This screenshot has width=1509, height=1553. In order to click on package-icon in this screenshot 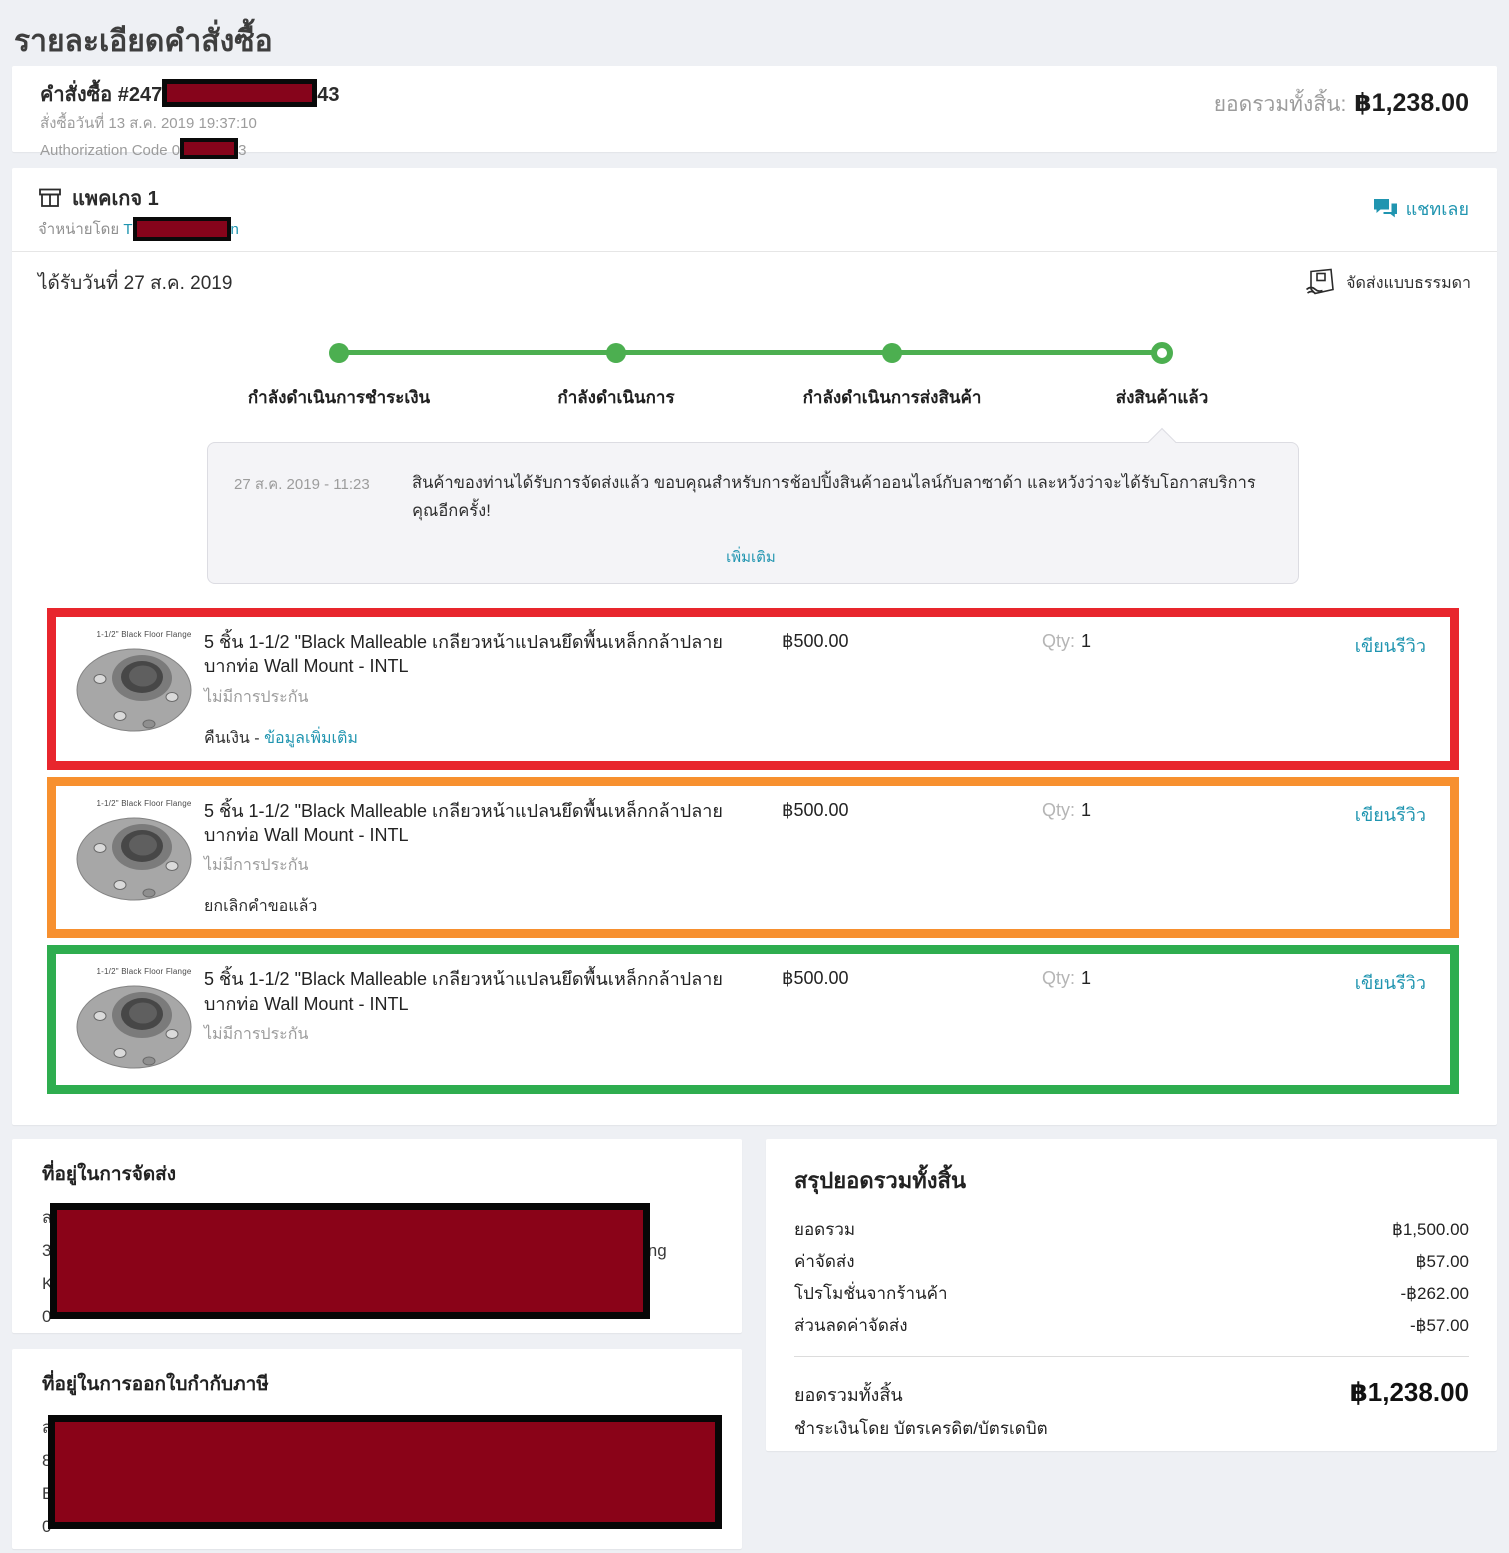, I will do `click(50, 197)`.